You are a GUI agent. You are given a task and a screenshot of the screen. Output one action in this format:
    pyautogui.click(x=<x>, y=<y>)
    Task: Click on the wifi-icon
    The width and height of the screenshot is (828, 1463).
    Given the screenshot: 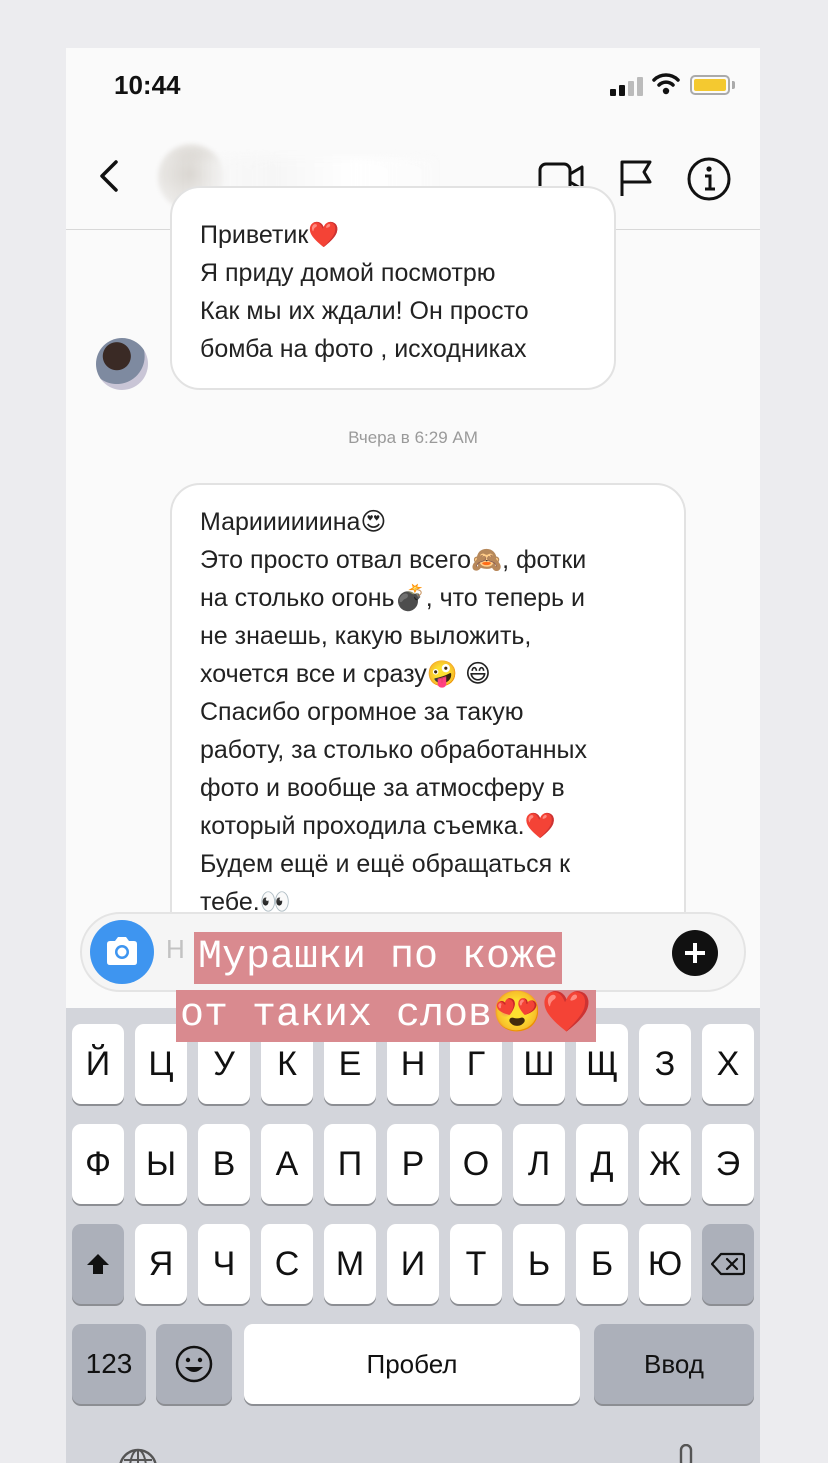 What is the action you would take?
    pyautogui.click(x=666, y=84)
    